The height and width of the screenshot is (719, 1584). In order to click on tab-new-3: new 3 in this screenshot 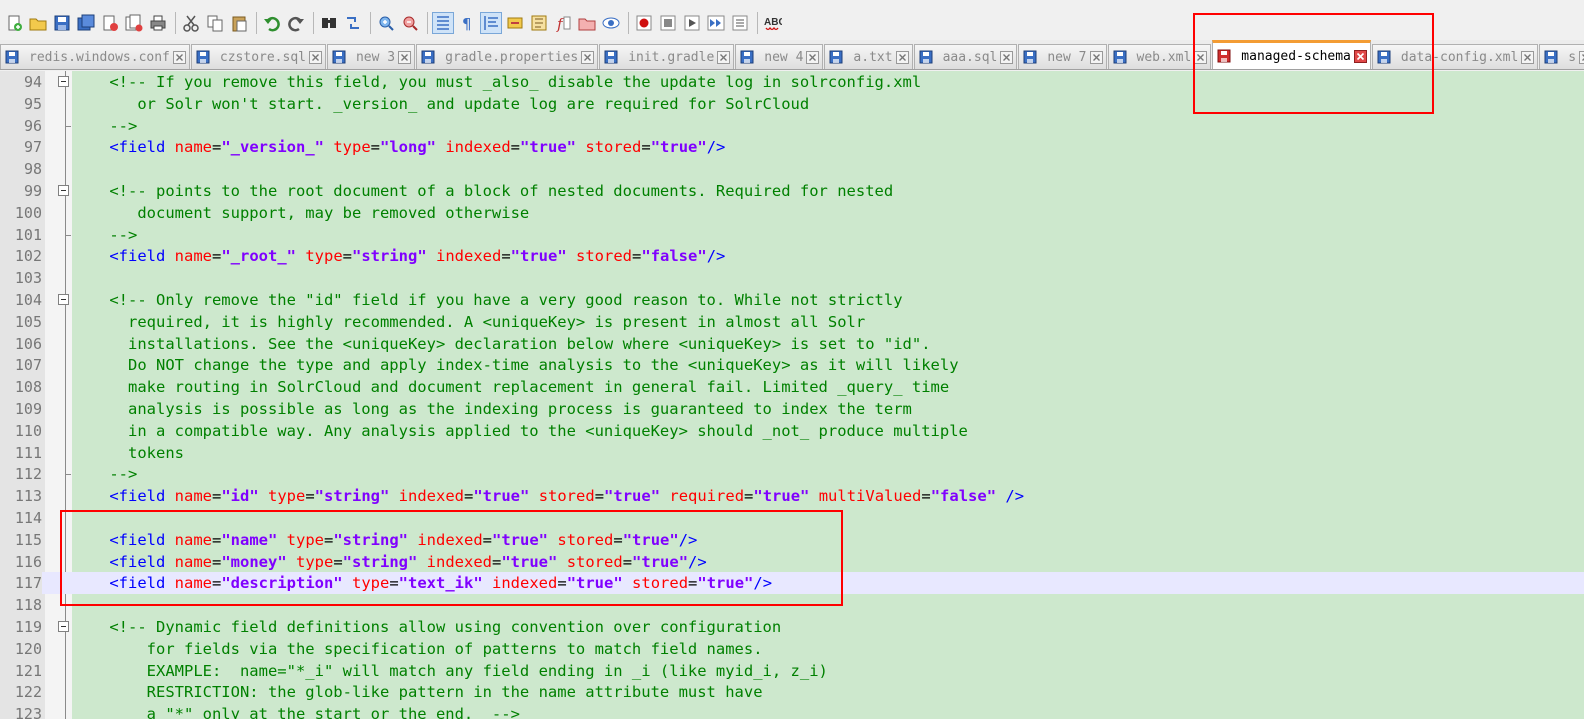, I will do `click(371, 56)`.